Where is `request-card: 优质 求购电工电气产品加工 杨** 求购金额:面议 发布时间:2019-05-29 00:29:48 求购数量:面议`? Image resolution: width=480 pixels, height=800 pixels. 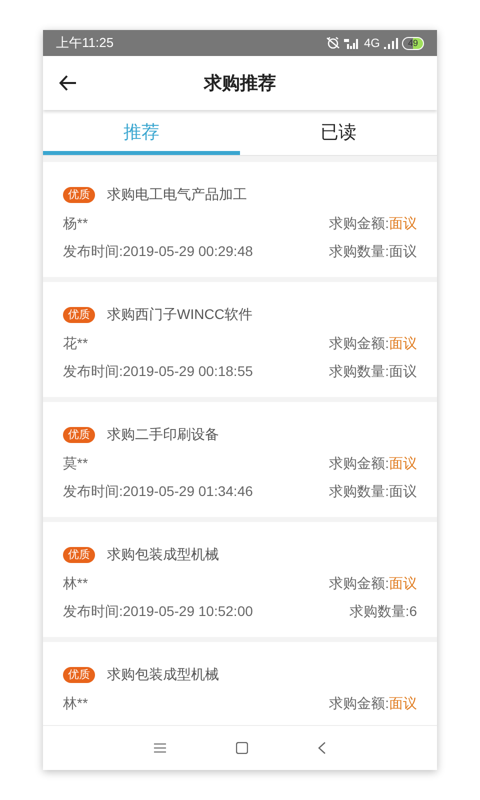 request-card: 优质 求购电工电气产品加工 杨** 求购金额:面议 发布时间:2019-05-29 00:29:48 求购数量:面议 is located at coordinates (240, 219).